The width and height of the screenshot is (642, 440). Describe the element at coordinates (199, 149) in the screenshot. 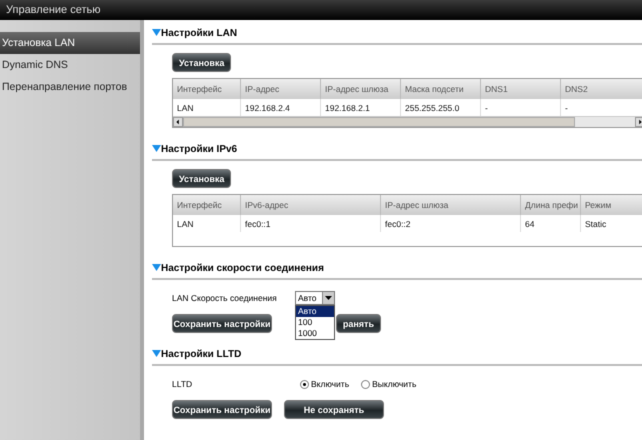

I see `section-title: Настройки IPv6` at that location.